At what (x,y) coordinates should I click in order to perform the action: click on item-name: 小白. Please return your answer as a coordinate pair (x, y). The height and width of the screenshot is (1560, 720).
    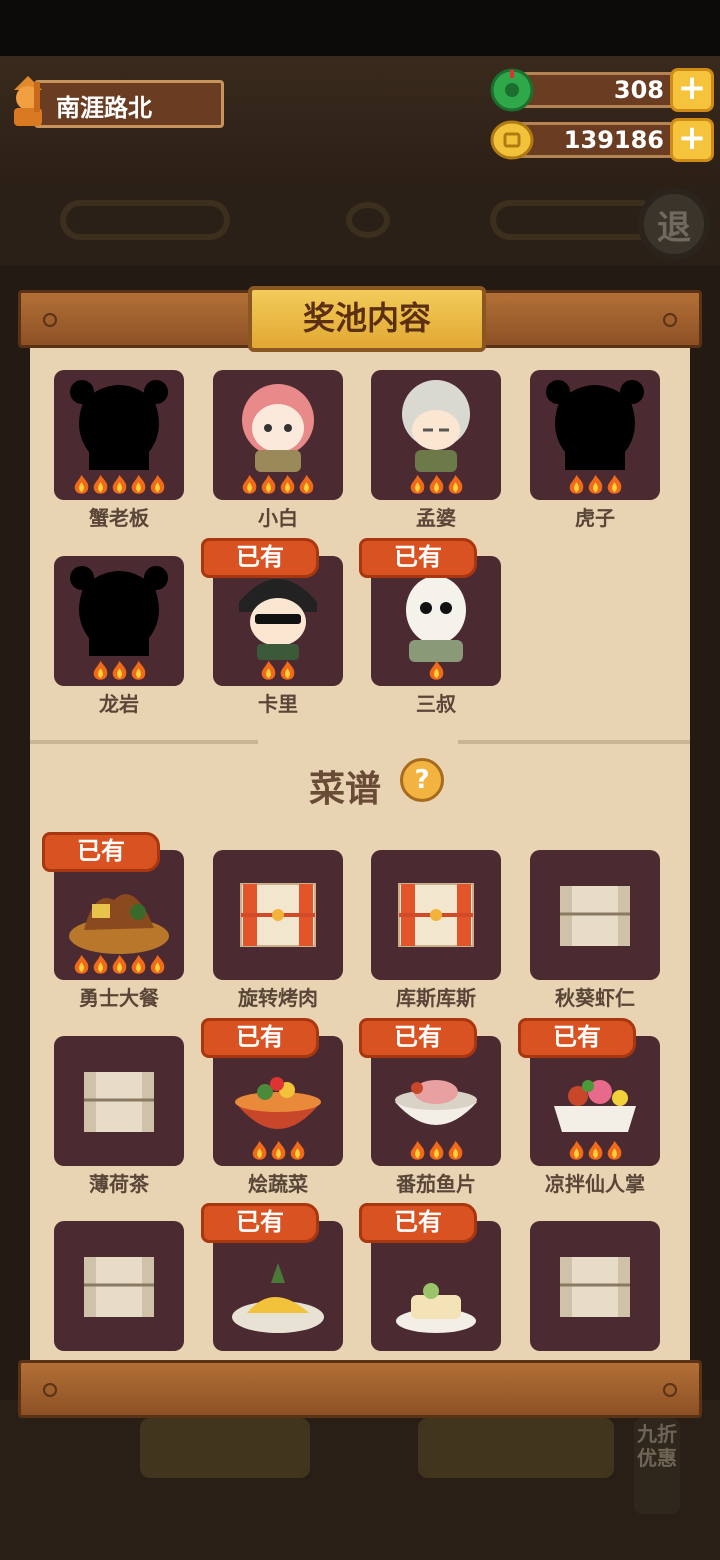
    Looking at the image, I should click on (278, 518).